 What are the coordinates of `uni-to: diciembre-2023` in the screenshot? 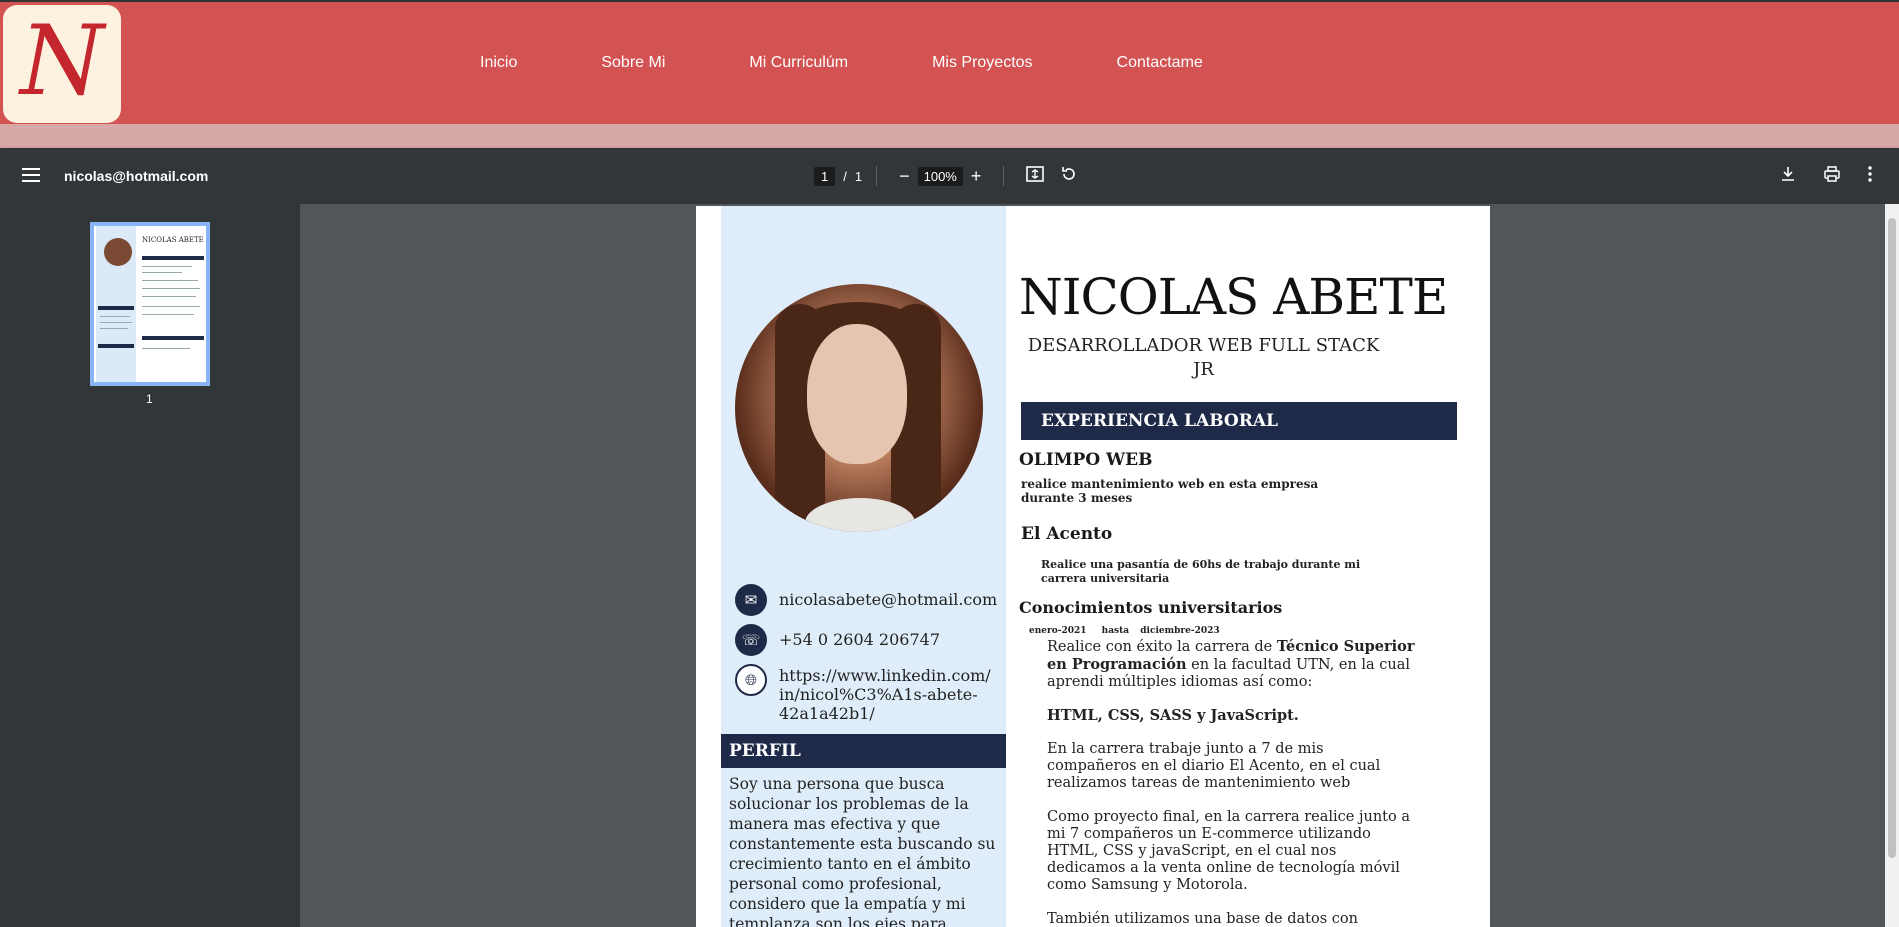 It's located at (1180, 631).